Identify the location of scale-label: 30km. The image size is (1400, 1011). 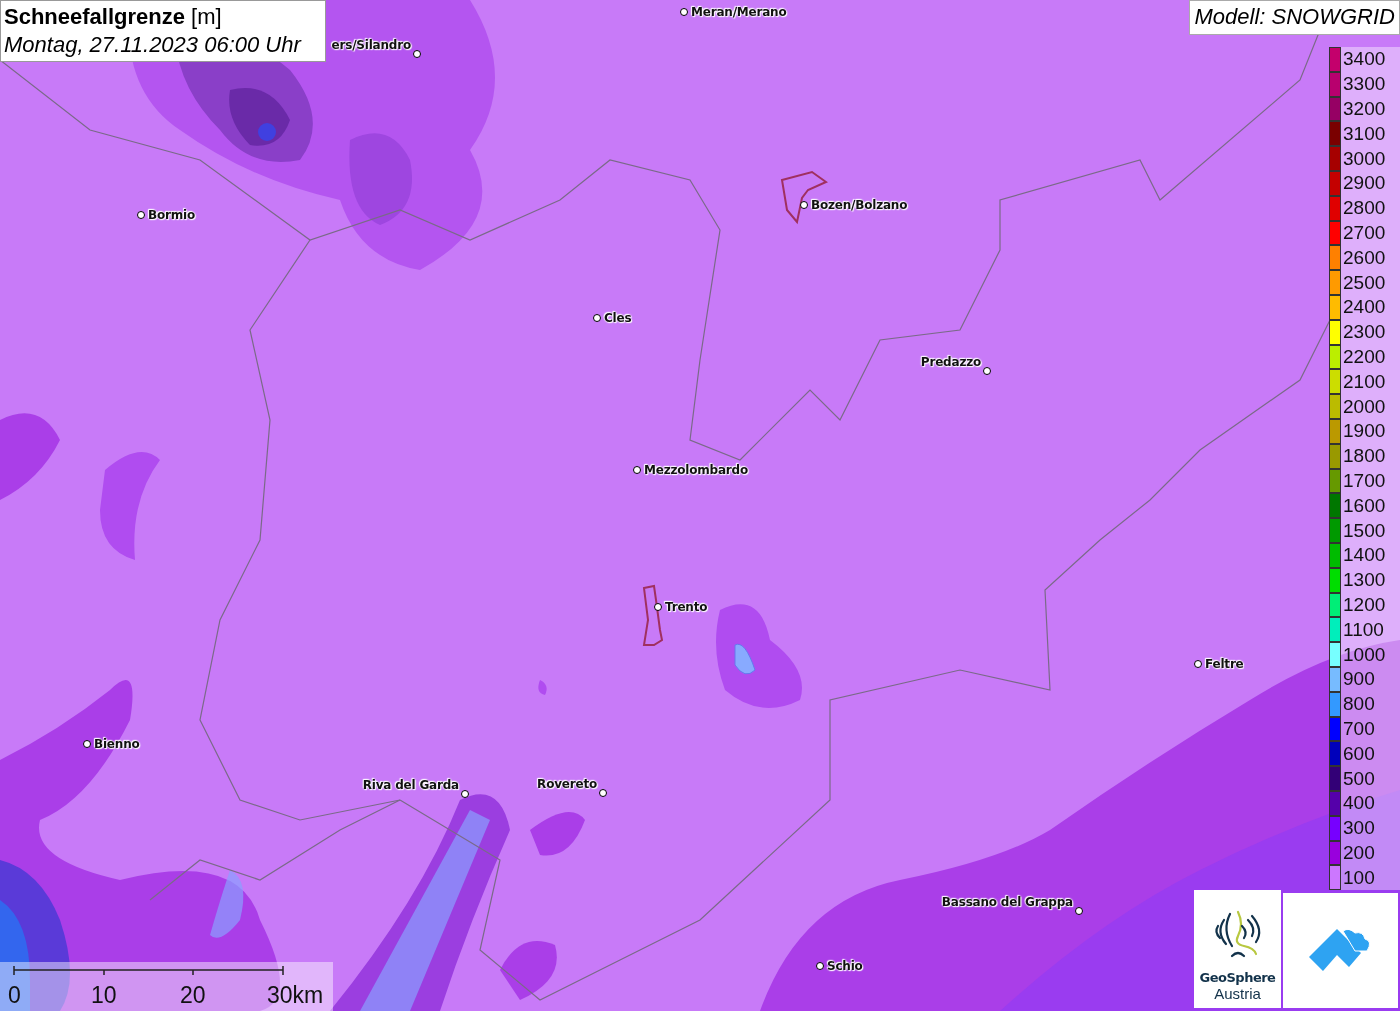
(295, 995).